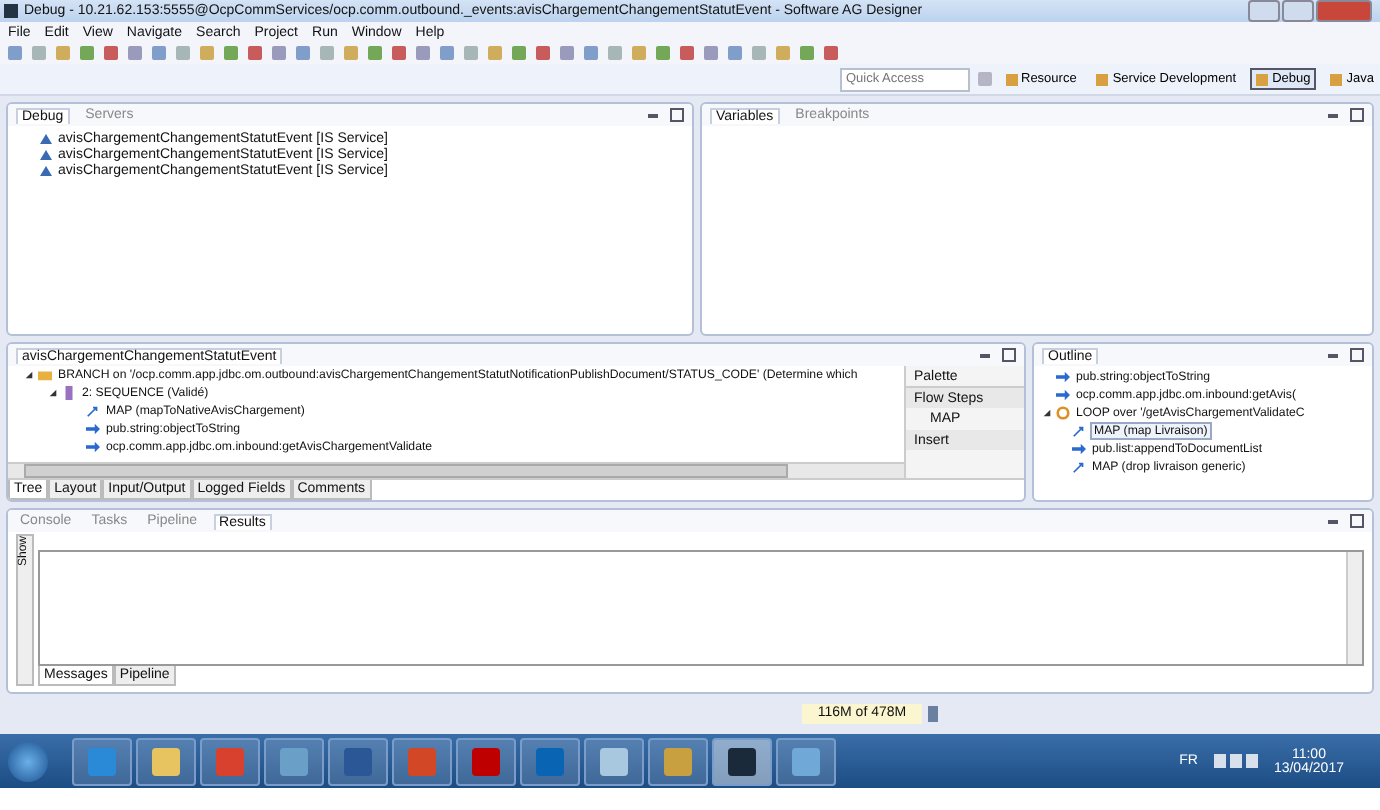 The width and height of the screenshot is (1380, 810). I want to click on maximize-button, so click(1298, 11).